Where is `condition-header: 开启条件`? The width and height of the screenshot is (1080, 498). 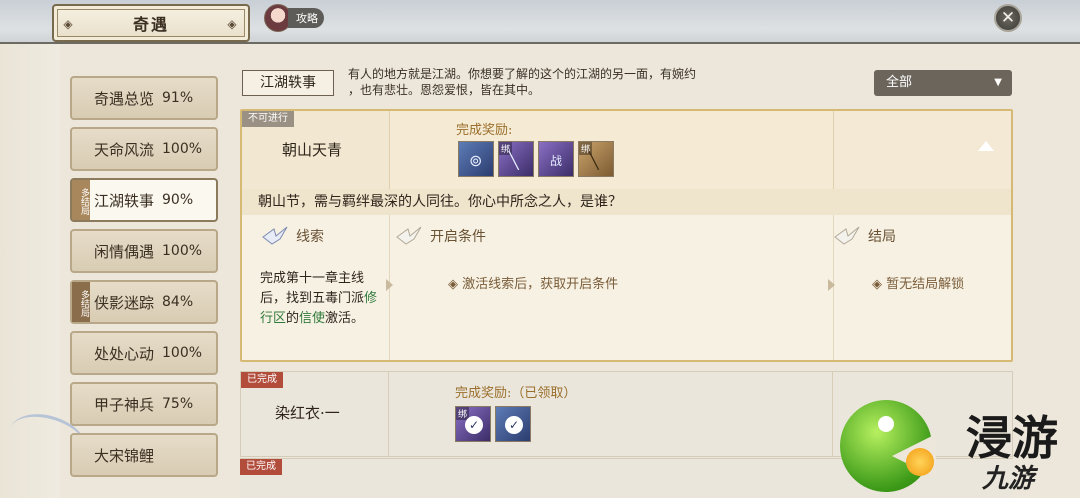 condition-header: 开启条件 is located at coordinates (441, 236).